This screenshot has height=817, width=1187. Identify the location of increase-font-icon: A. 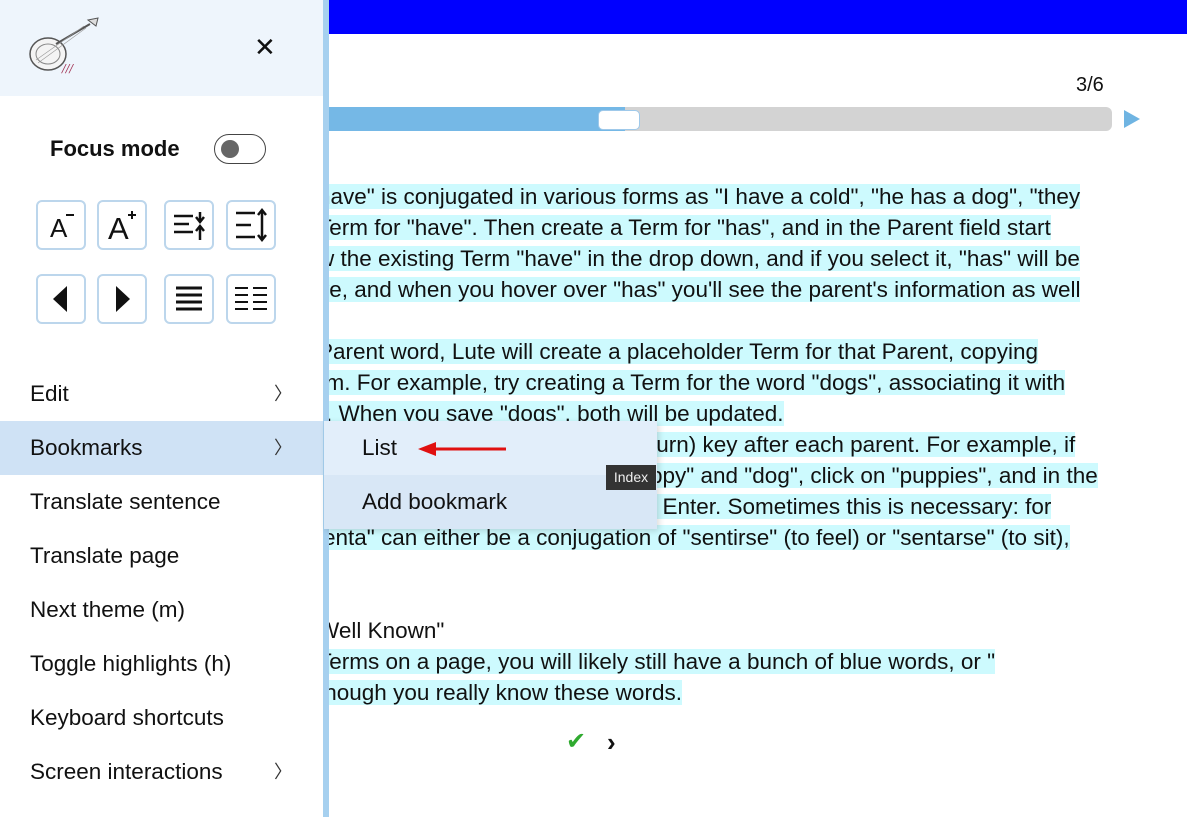
(122, 226).